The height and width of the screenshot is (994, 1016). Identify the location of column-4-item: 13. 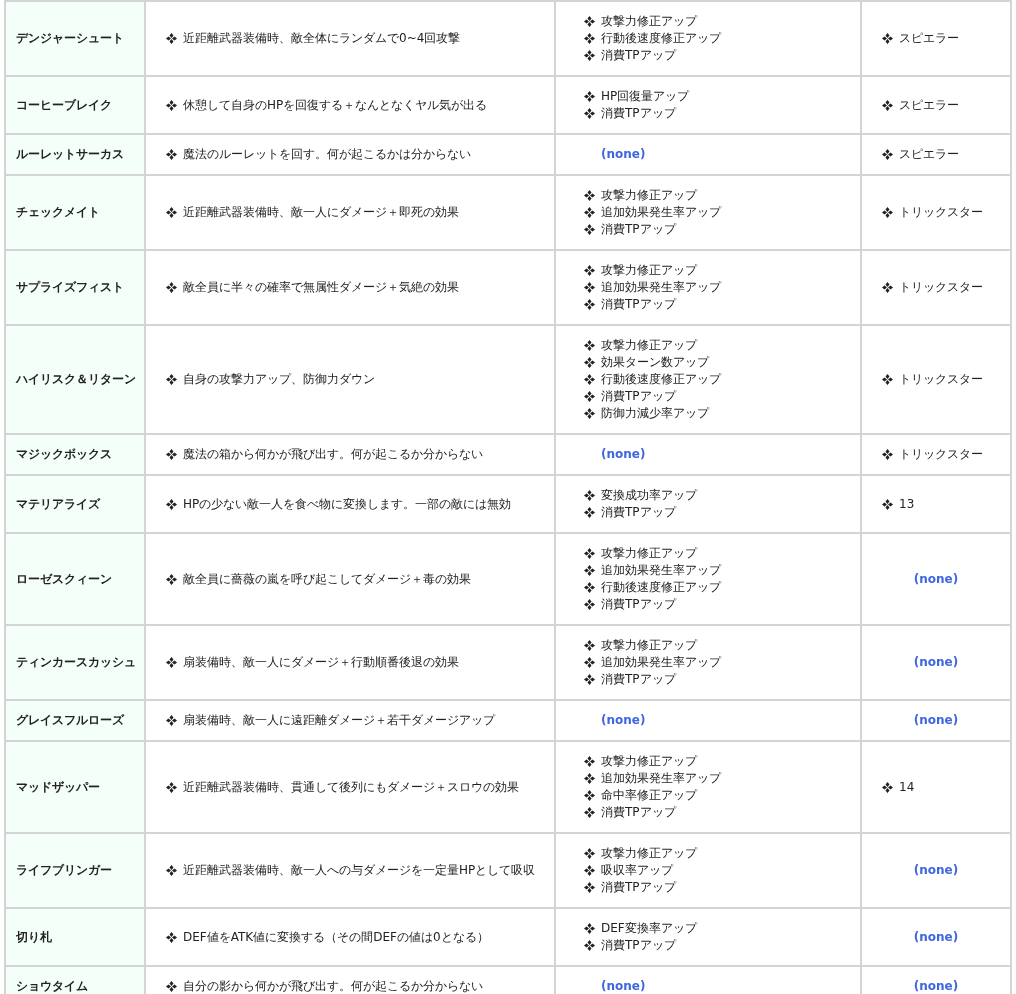
(907, 504).